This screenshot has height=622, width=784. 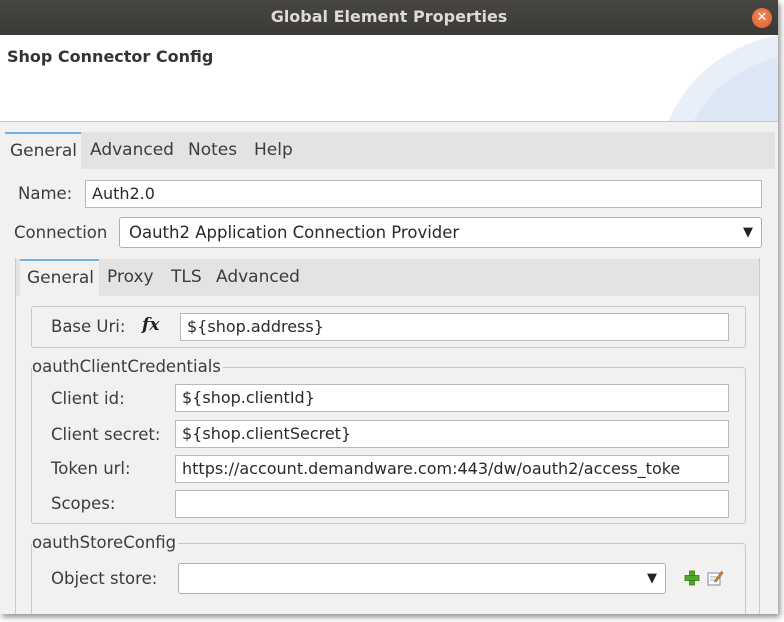 What do you see at coordinates (389, 78) in the screenshot?
I see `dialog-header: Shop Connector Config` at bounding box center [389, 78].